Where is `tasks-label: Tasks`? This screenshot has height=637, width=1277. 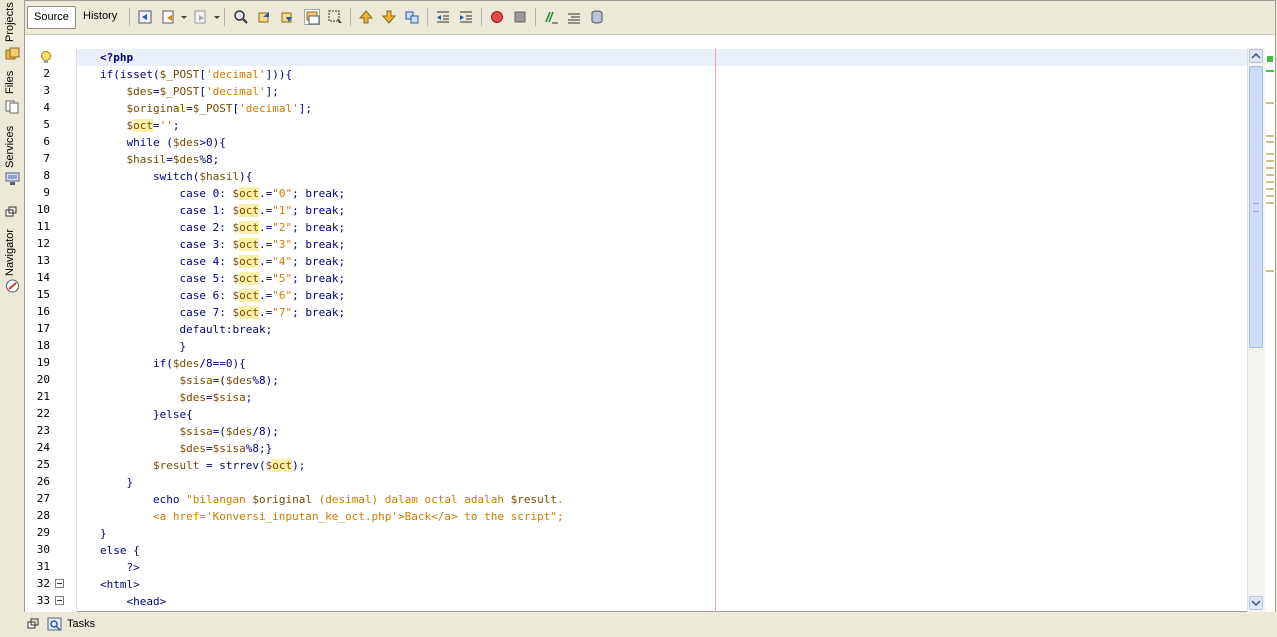 tasks-label: Tasks is located at coordinates (81, 624).